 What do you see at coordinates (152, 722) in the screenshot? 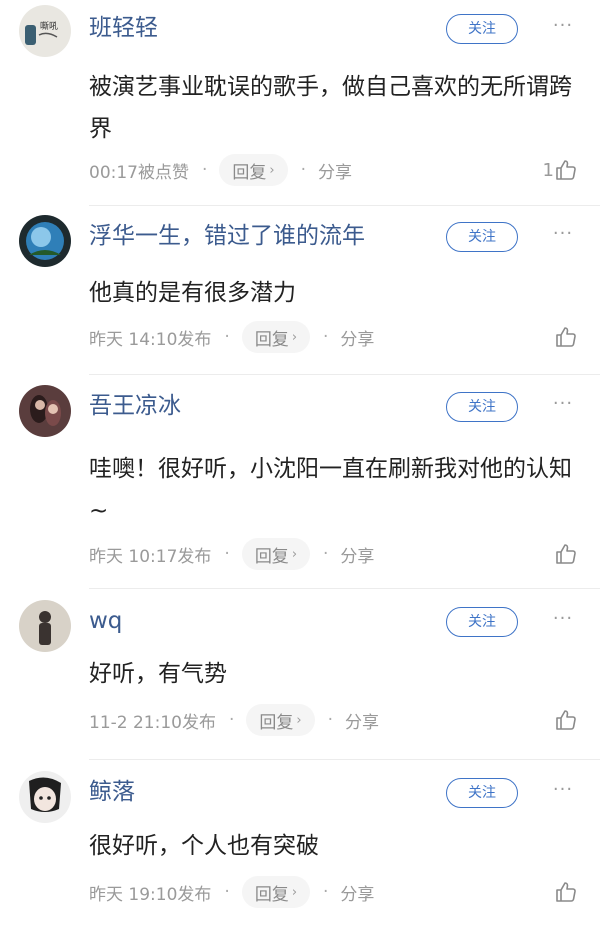
I see `timestamp: 11-2 21:10发布` at bounding box center [152, 722].